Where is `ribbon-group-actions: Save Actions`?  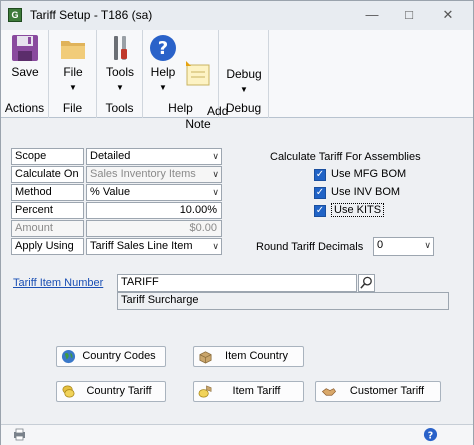
ribbon-group-actions: Save Actions is located at coordinates (25, 74).